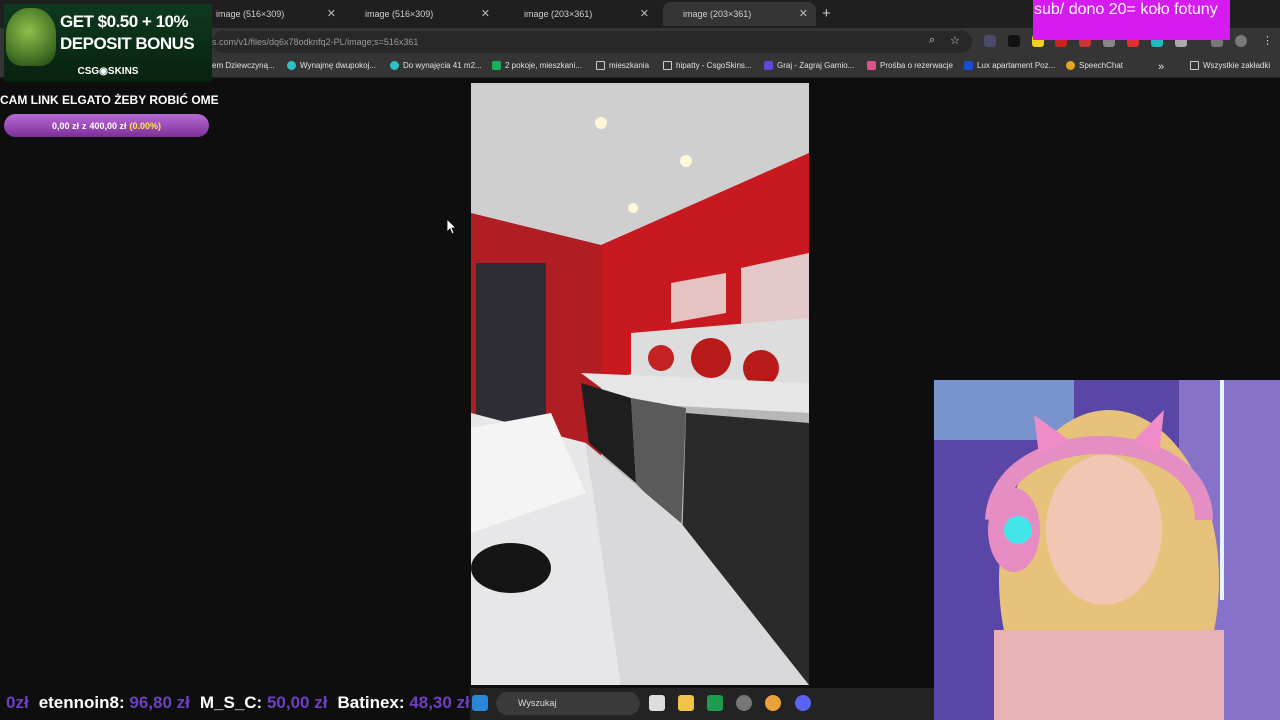 The width and height of the screenshot is (1280, 720). What do you see at coordinates (145, 125) in the screenshot?
I see `goal-percent: (0.00%)` at bounding box center [145, 125].